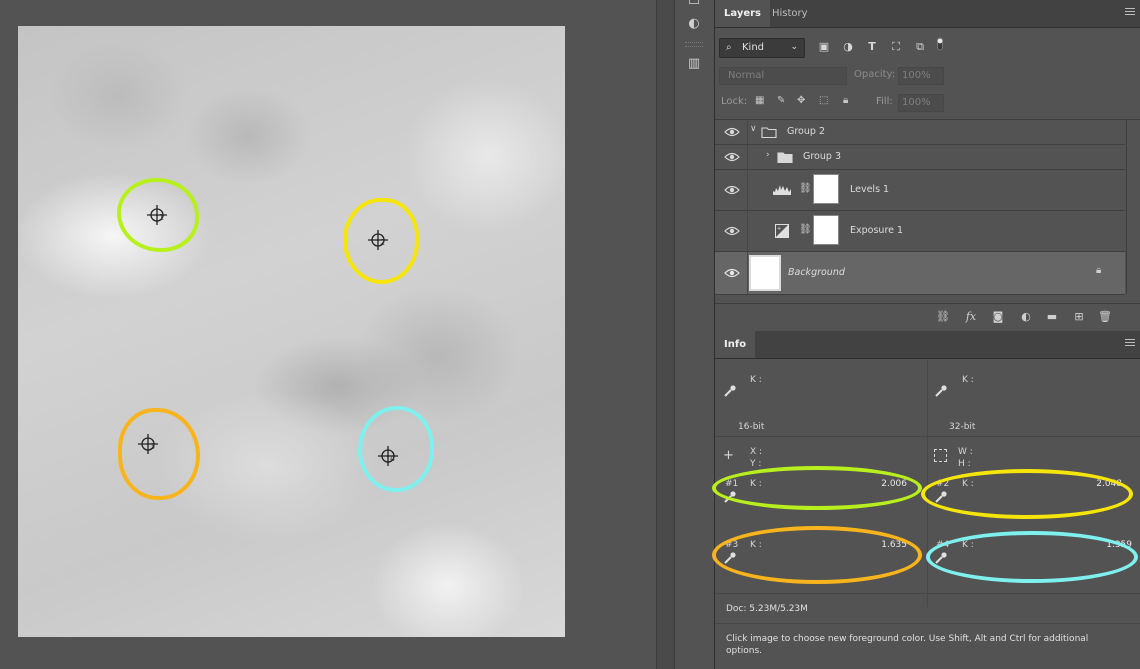 This screenshot has height=669, width=1140. I want to click on sampler-1-annotation, so click(817, 488).